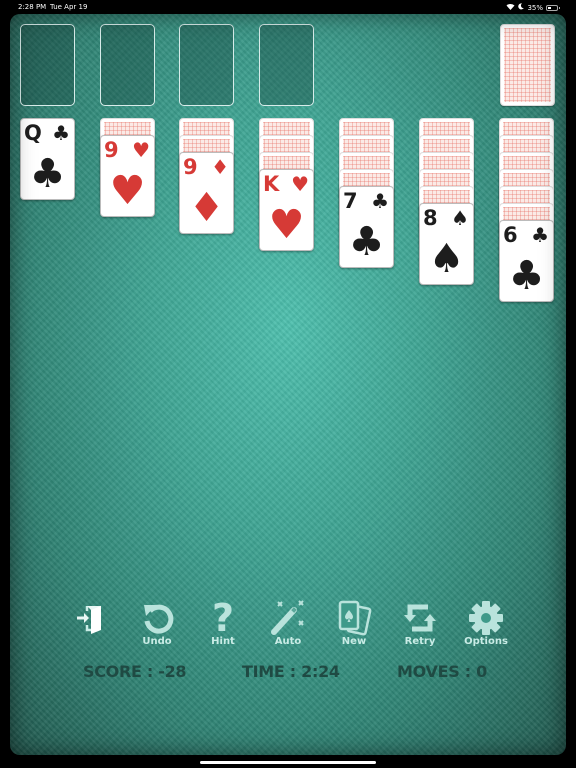  Describe the element at coordinates (206, 208) in the screenshot. I see `card-center-suit-icon: ♦` at that location.